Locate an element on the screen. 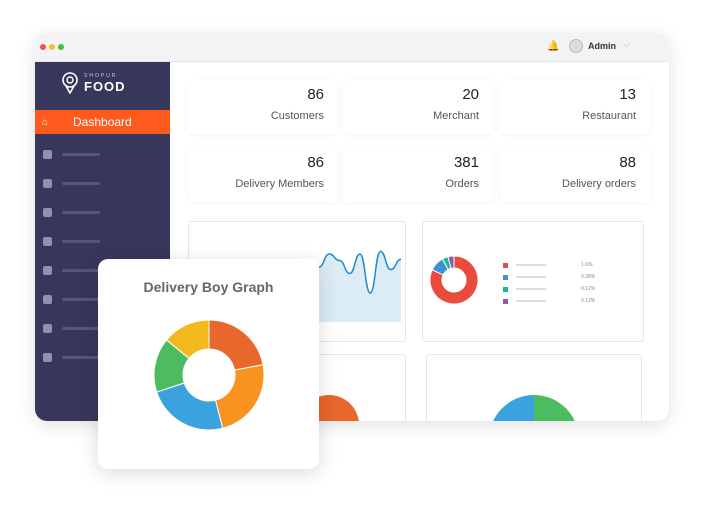 Image resolution: width=706 pixels, height=509 pixels. sidebar-item-dashboard: ⌂ Dashboard is located at coordinates (102, 122).